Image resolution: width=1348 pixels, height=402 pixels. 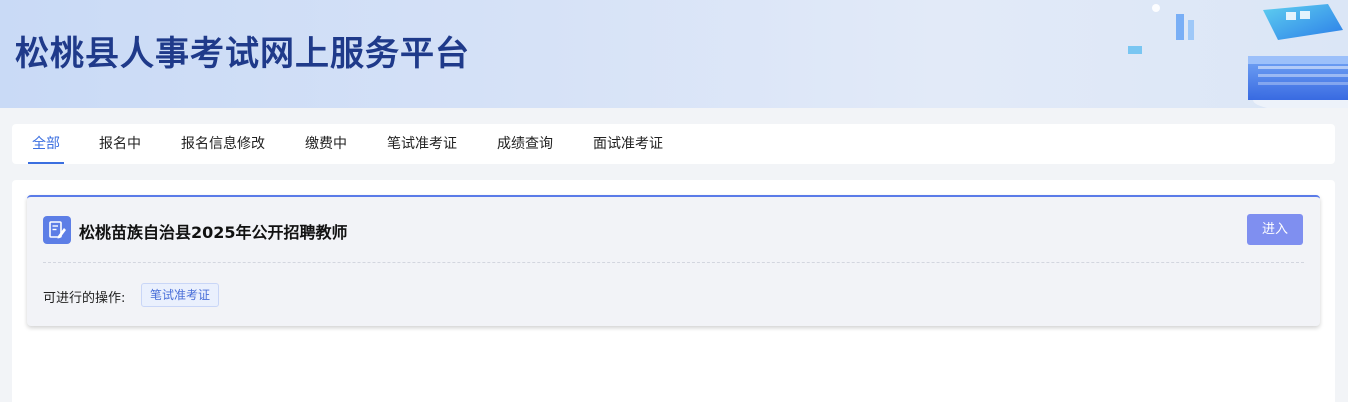 I want to click on tab-score-query: 成绩查询, so click(x=525, y=144).